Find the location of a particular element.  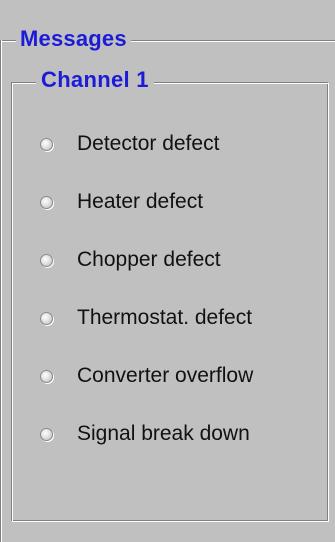

message-item-converter-overflow: Converter overflow is located at coordinates (185, 376).